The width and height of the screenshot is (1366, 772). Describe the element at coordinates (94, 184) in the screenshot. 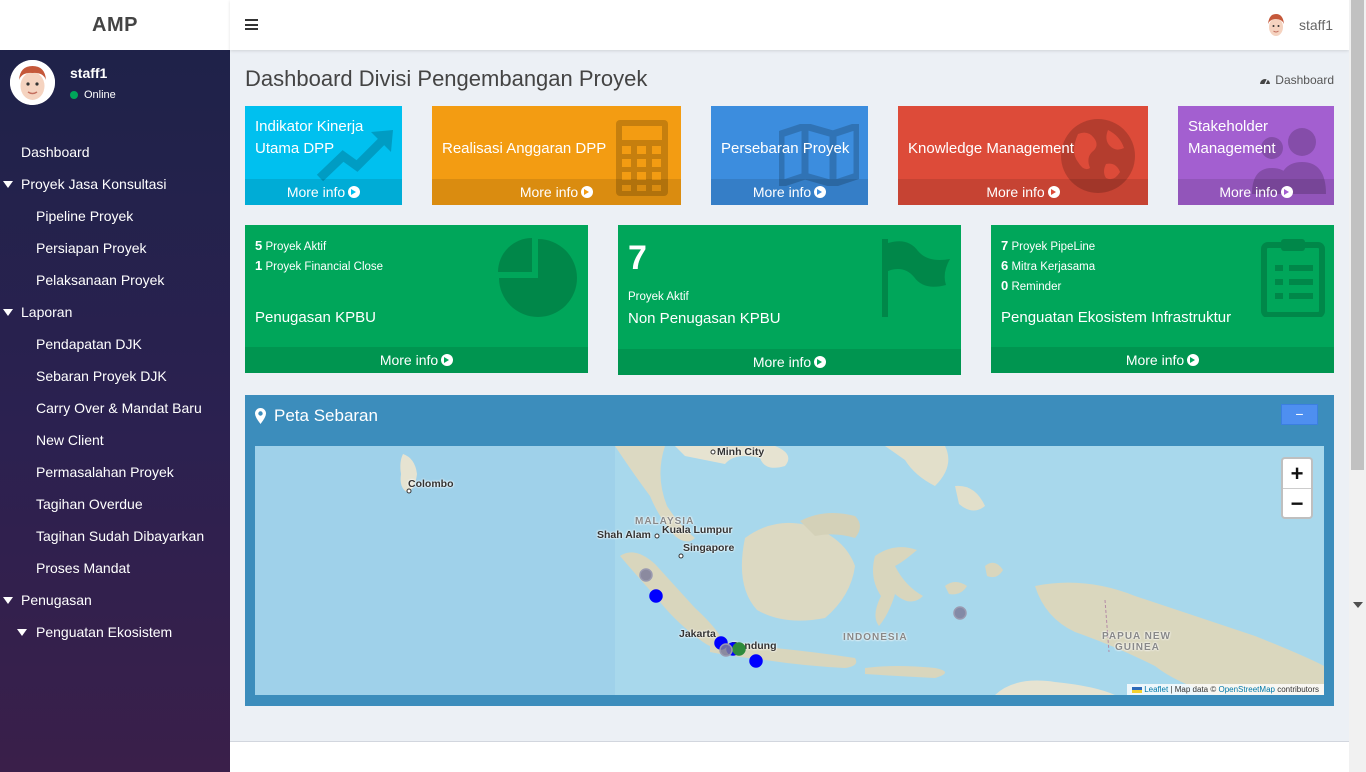

I see `sidebar-item-label: Proyek Jasa Konsultasi` at that location.